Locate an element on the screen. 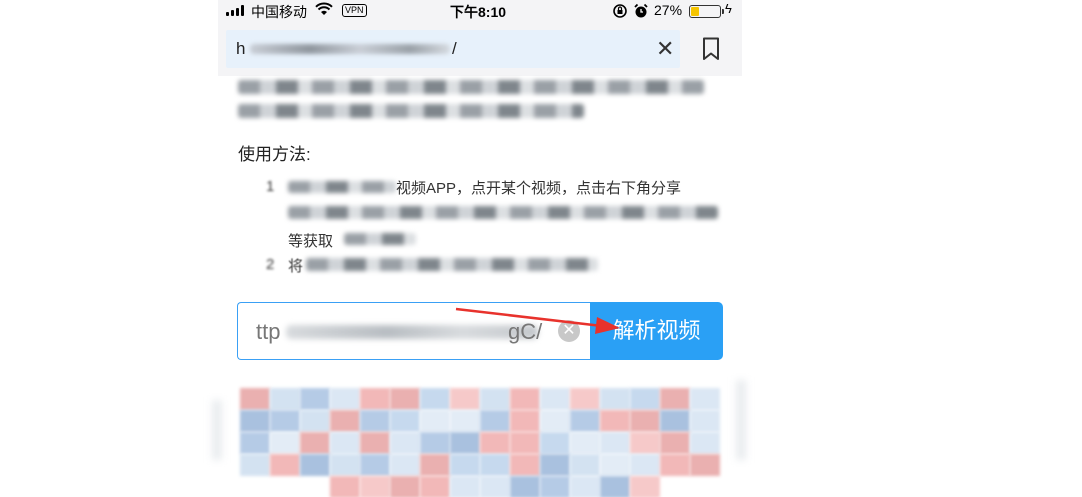  status-bar: 中国移动 VPN 下午8:10 27% ϟ is located at coordinates (480, 11).